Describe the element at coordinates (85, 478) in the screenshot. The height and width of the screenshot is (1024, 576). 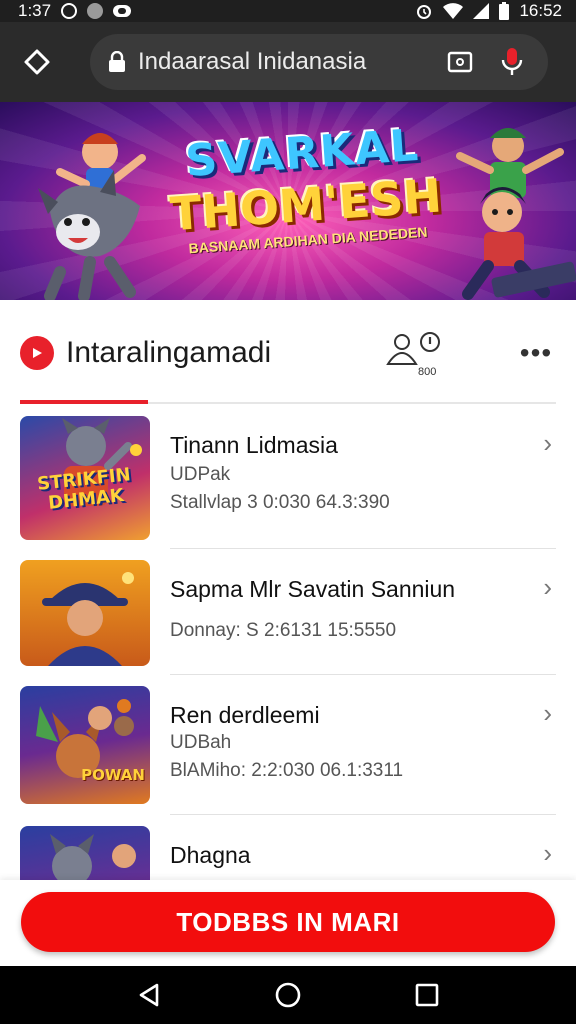
I see `video-thumbnail: STRIKFIN DHMAK` at that location.